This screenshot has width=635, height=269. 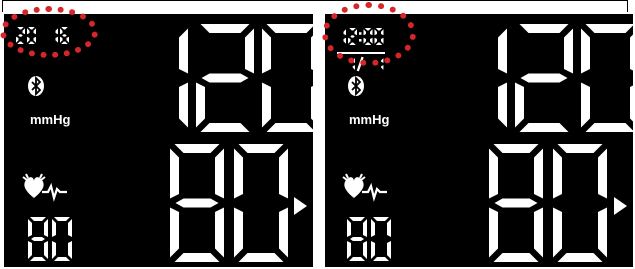 I want to click on date-highlight-ring, so click(x=49, y=32).